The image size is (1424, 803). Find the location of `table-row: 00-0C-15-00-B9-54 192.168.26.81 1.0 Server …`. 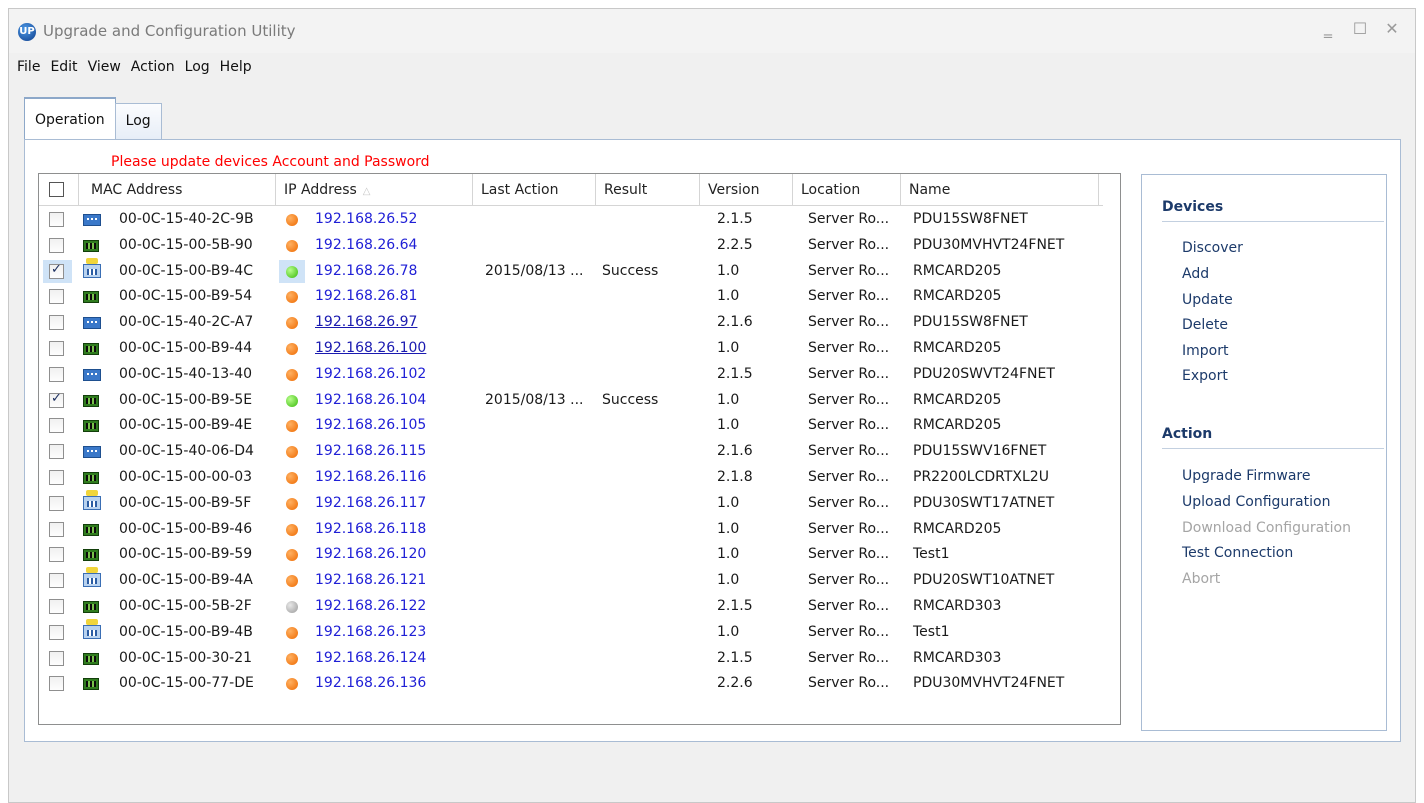

table-row: 00-0C-15-00-B9-54 192.168.26.81 1.0 Server … is located at coordinates (579, 297).